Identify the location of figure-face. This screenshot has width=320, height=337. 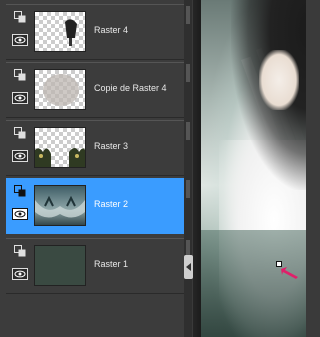
(279, 80).